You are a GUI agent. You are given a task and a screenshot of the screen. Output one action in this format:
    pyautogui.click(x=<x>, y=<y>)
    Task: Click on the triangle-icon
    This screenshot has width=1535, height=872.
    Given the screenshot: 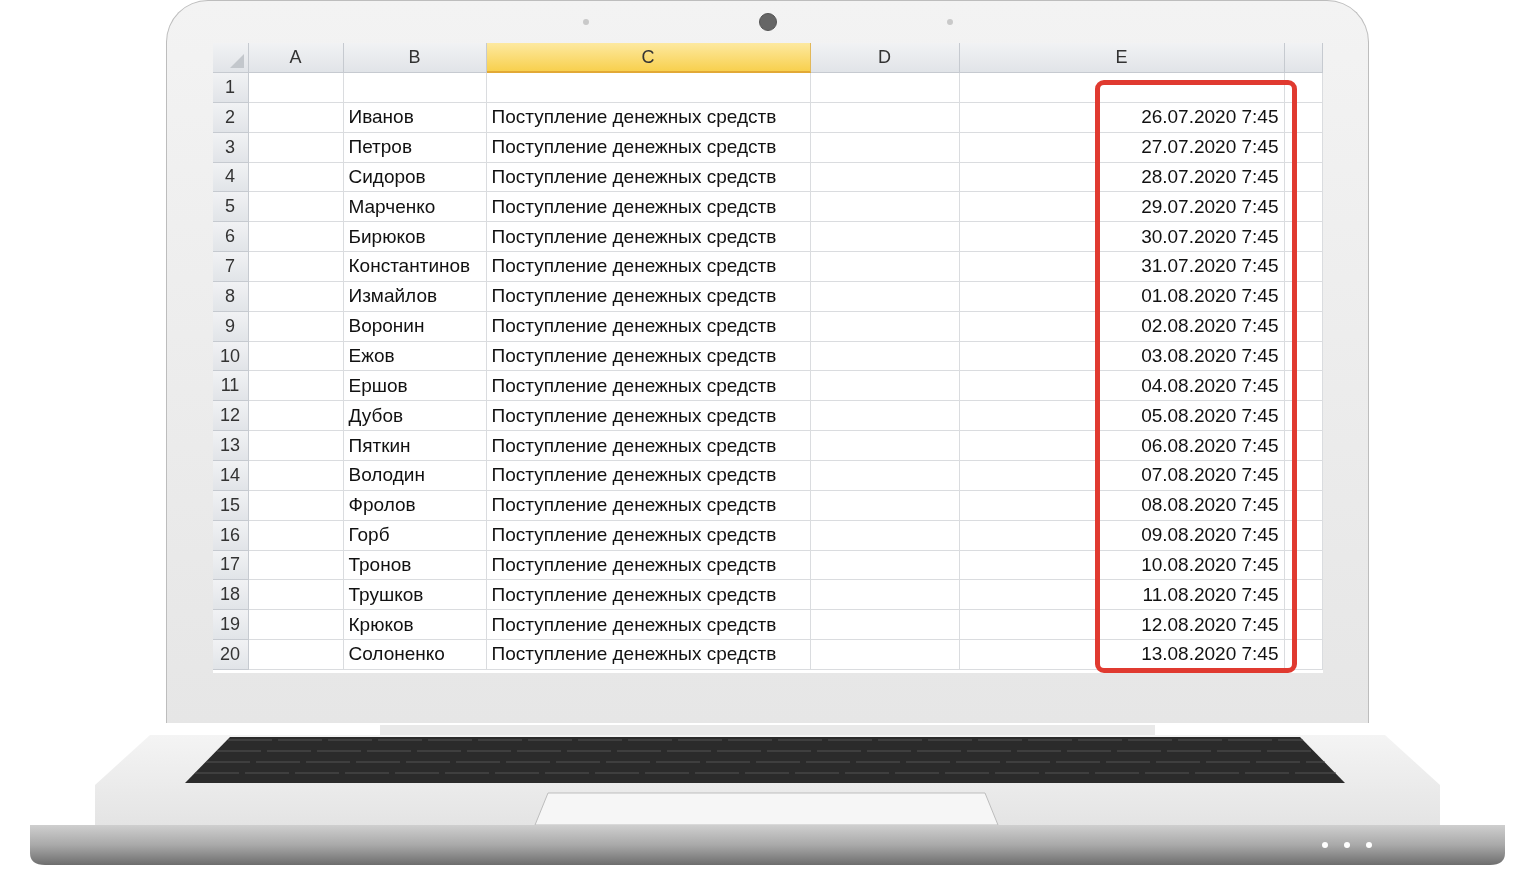 What is the action you would take?
    pyautogui.click(x=236, y=61)
    